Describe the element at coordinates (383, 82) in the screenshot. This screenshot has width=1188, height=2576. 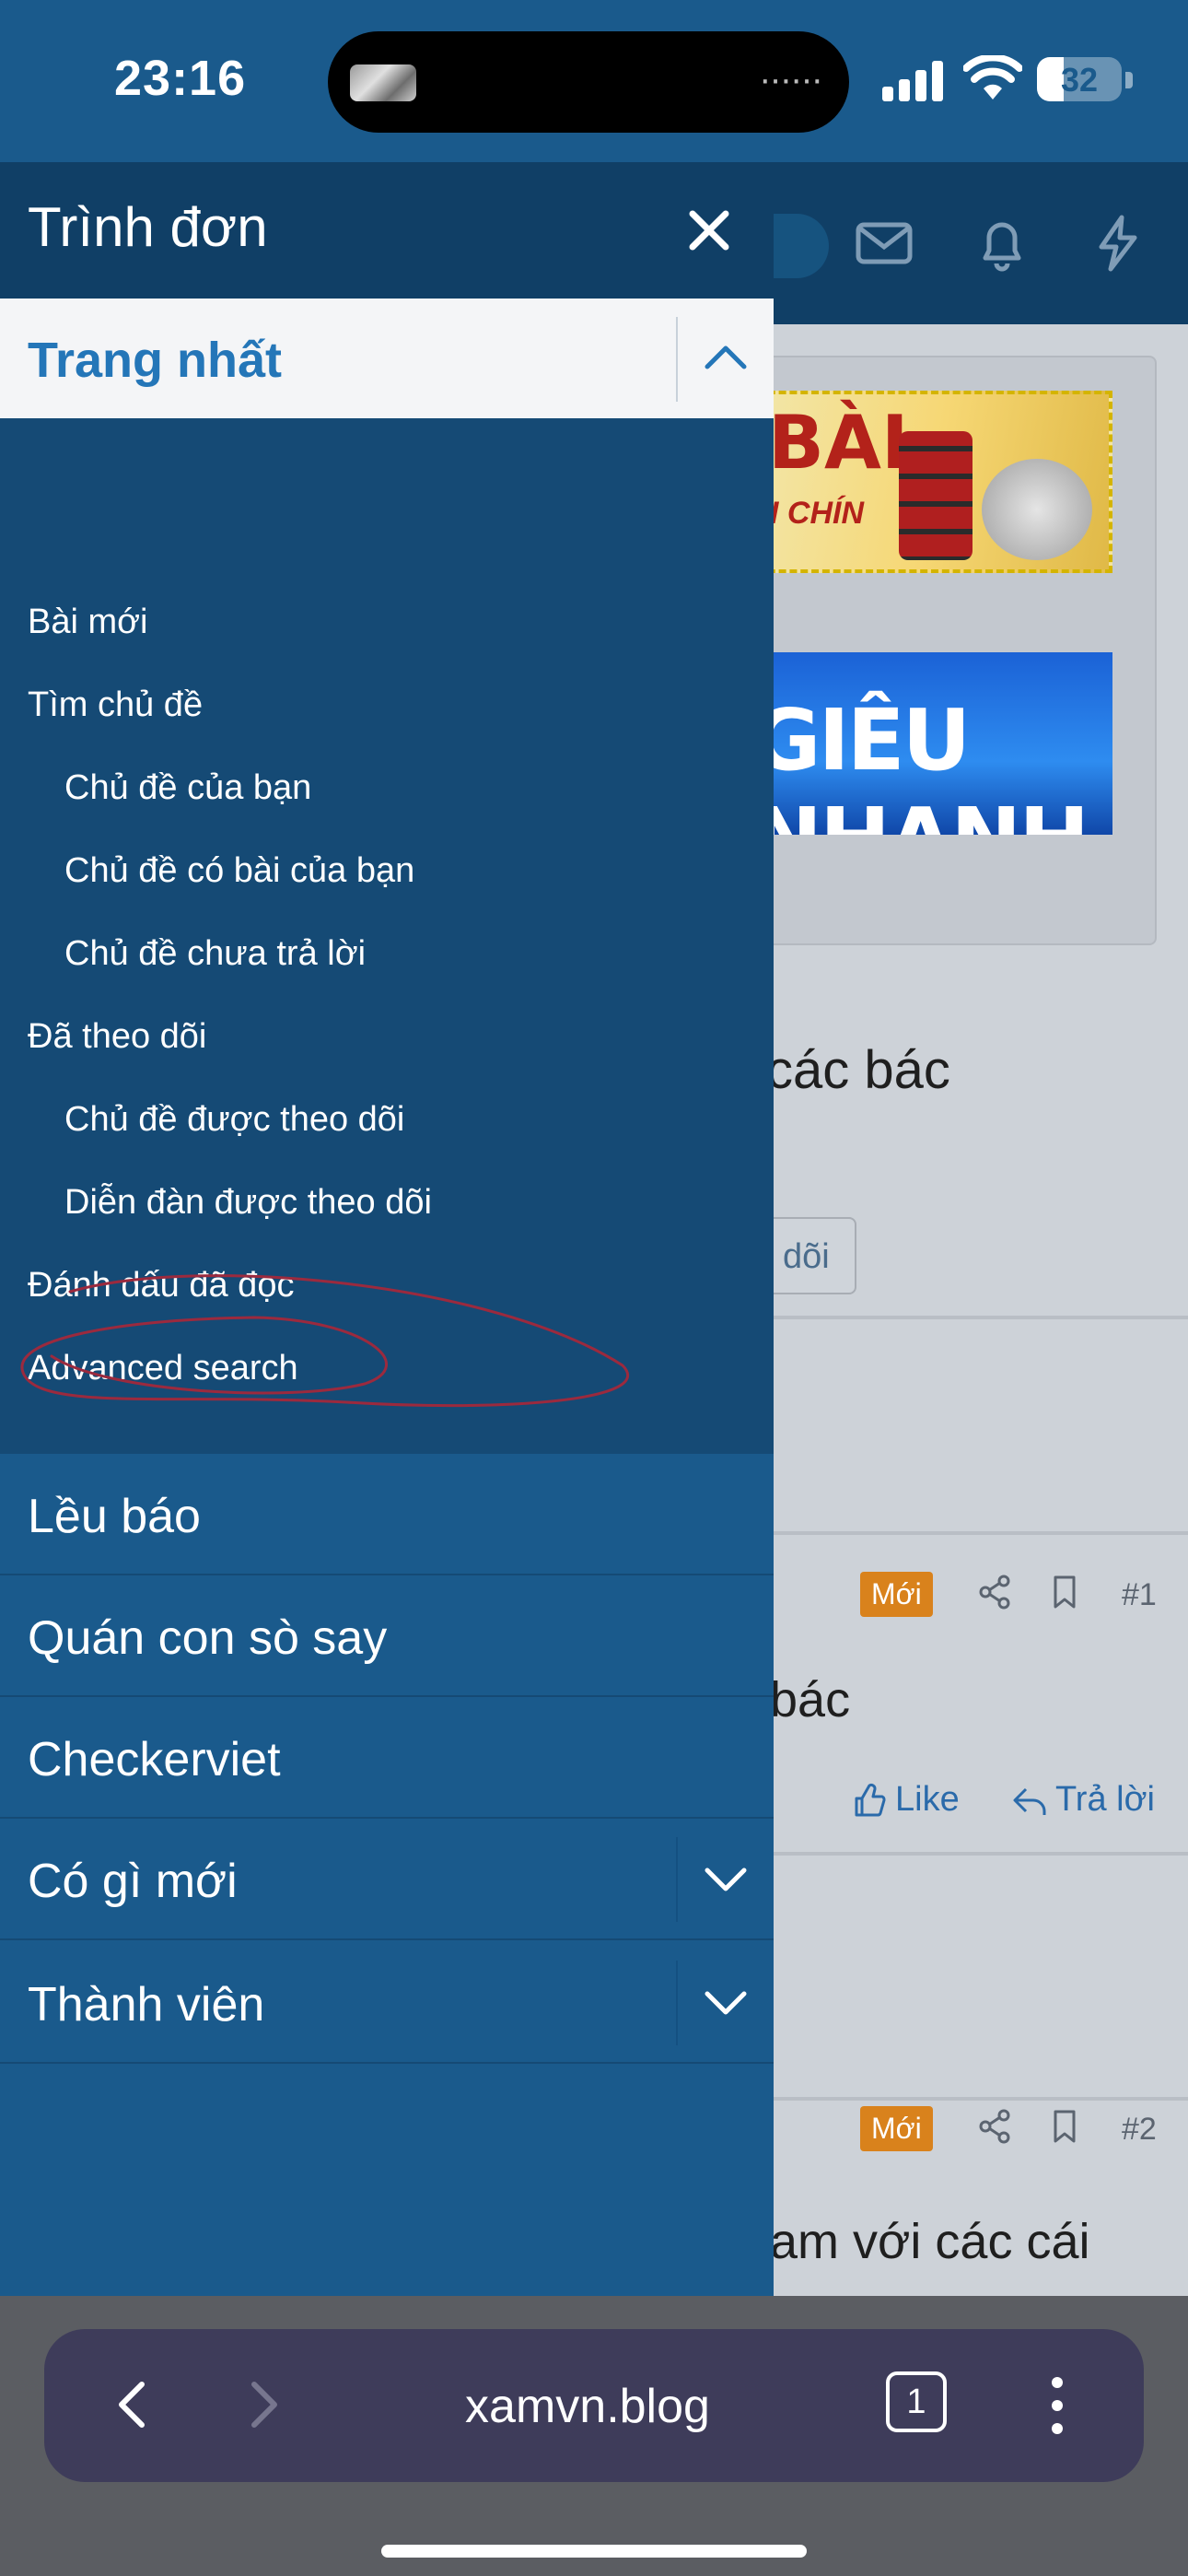
I see `media-thumbnail` at that location.